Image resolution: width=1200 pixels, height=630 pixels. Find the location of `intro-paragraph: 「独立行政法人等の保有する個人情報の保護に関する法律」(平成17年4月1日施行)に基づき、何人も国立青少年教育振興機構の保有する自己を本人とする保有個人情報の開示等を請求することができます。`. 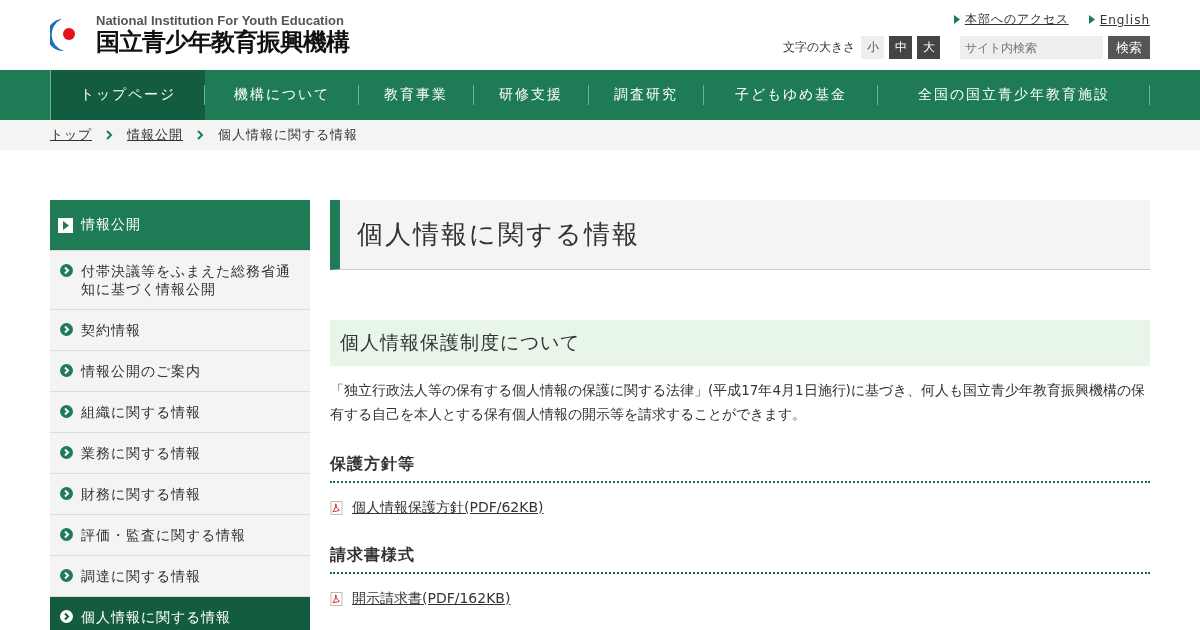

intro-paragraph: 「独立行政法人等の保有する個人情報の保護に関する法律」(平成17年4月1日施行)に基づき、何人も国立青少年教育振興機構の保有する自己を本人とする保有個人情報の開示等を請求することができます。 is located at coordinates (738, 402).